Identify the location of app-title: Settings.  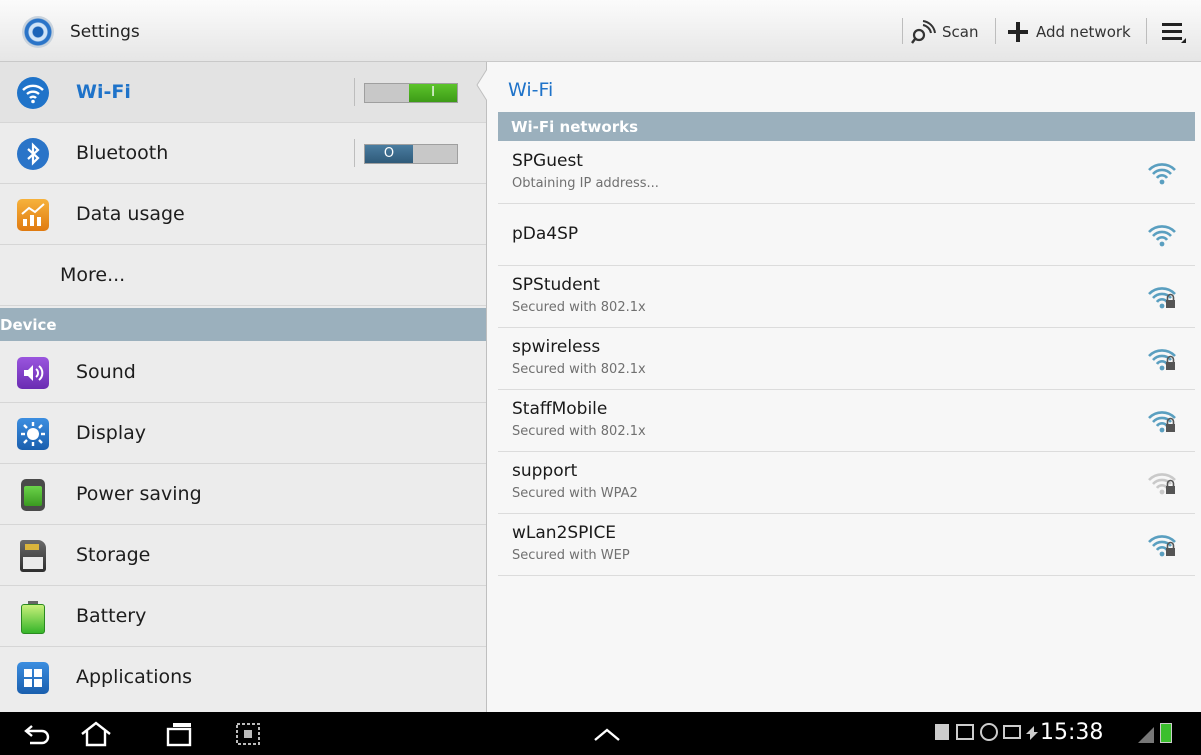
(105, 32).